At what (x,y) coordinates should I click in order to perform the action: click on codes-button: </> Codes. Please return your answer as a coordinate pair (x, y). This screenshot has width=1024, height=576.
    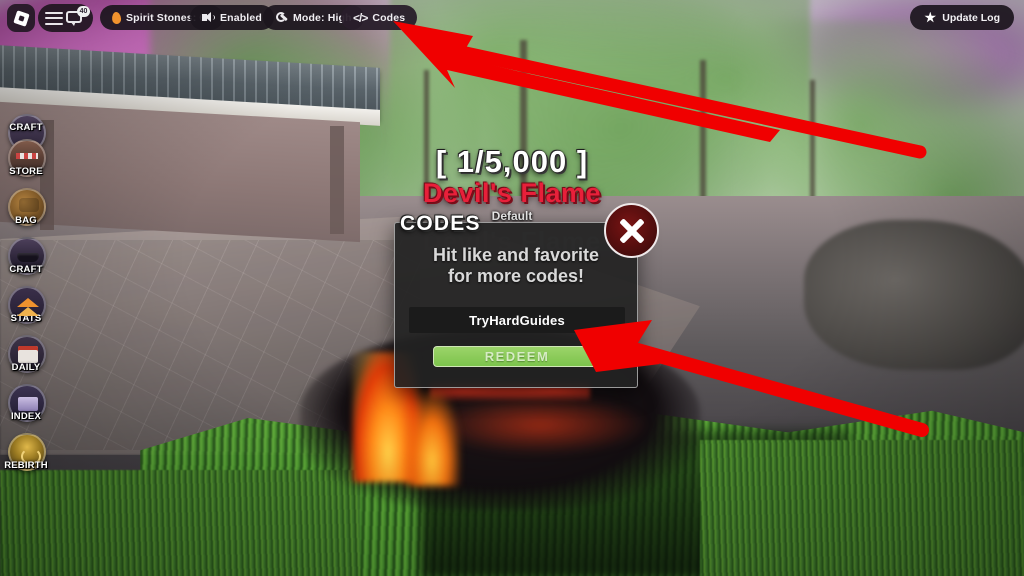
    Looking at the image, I should click on (379, 17).